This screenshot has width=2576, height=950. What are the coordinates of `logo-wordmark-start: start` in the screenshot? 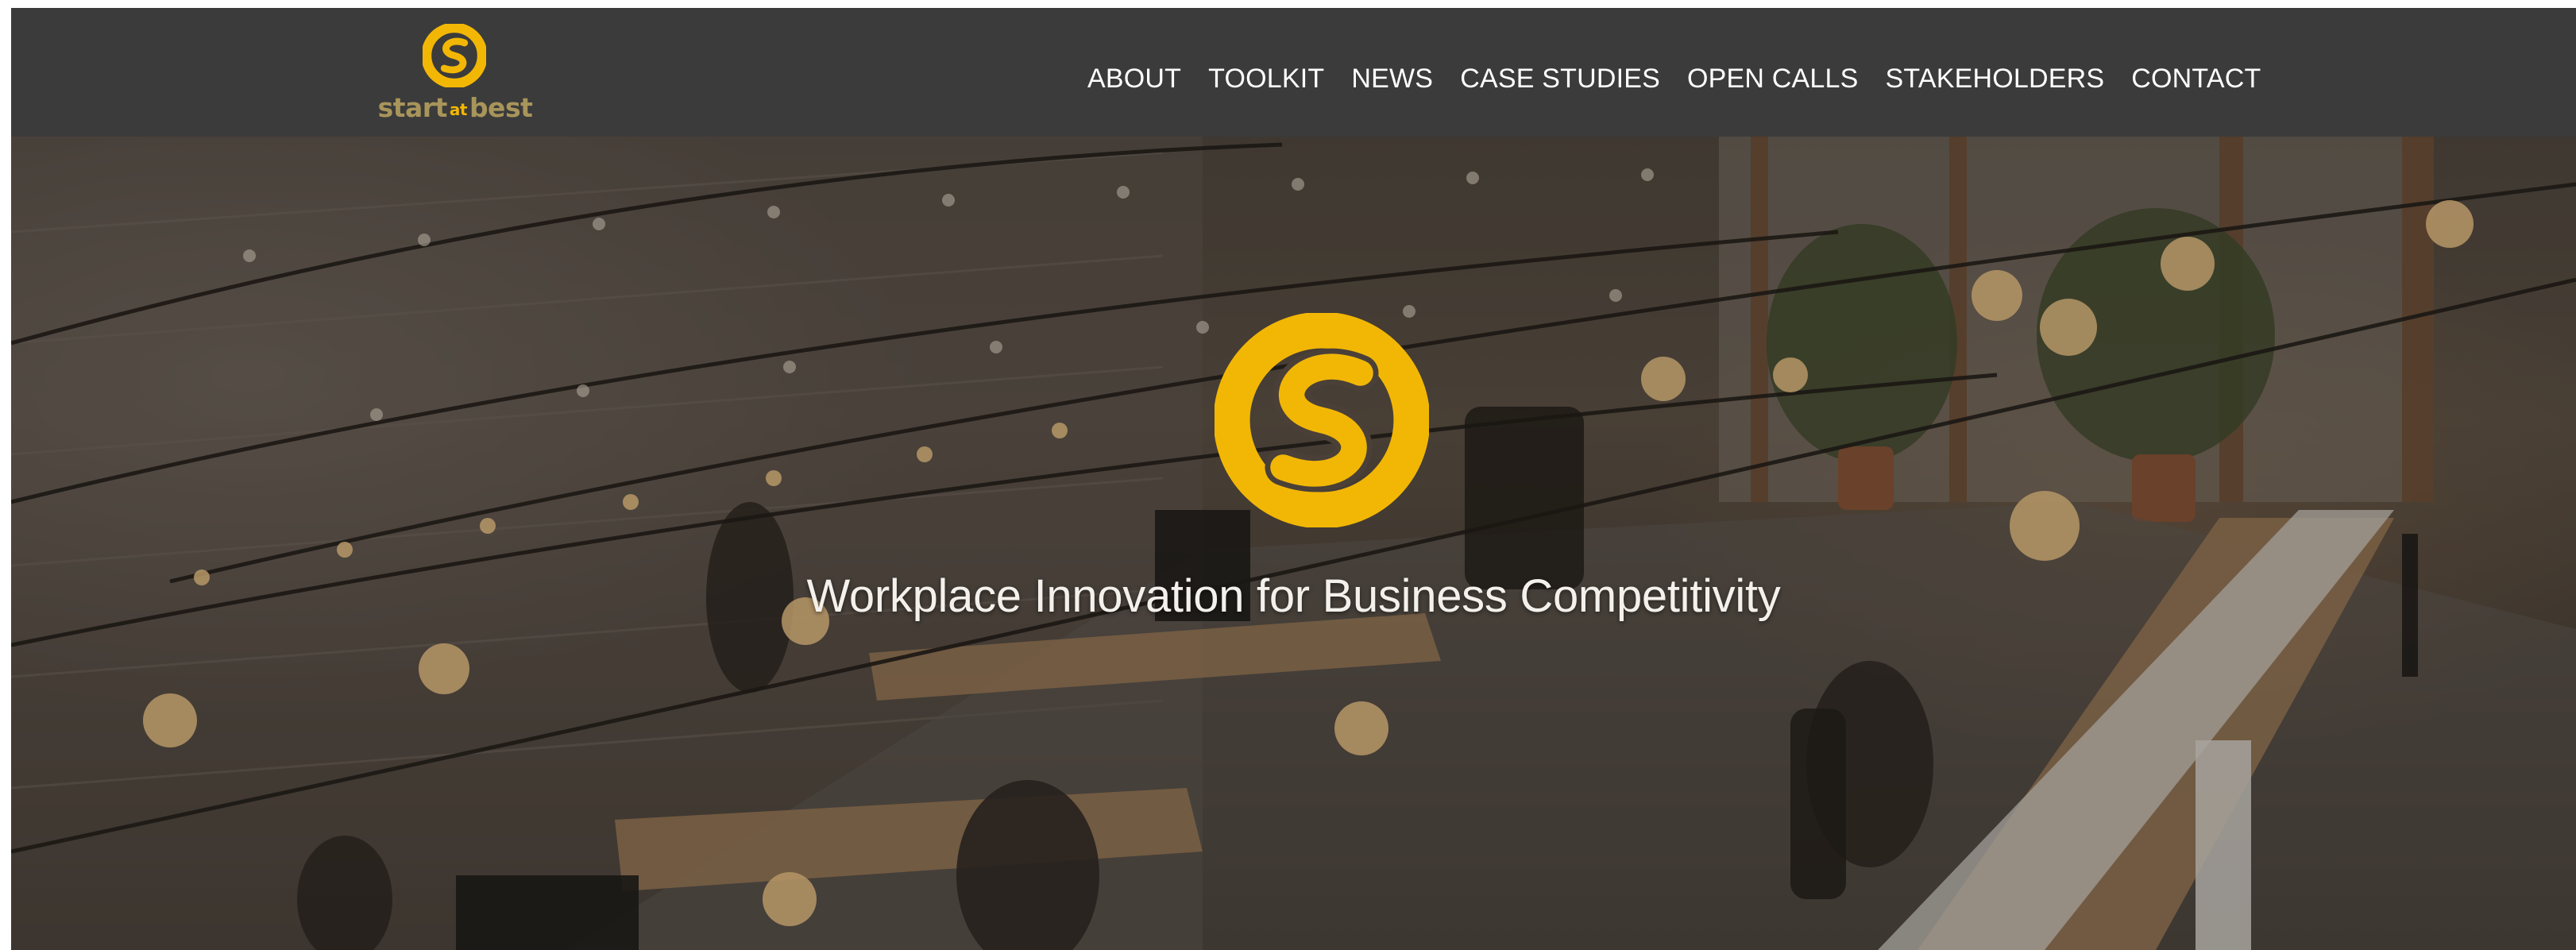 It's located at (412, 107).